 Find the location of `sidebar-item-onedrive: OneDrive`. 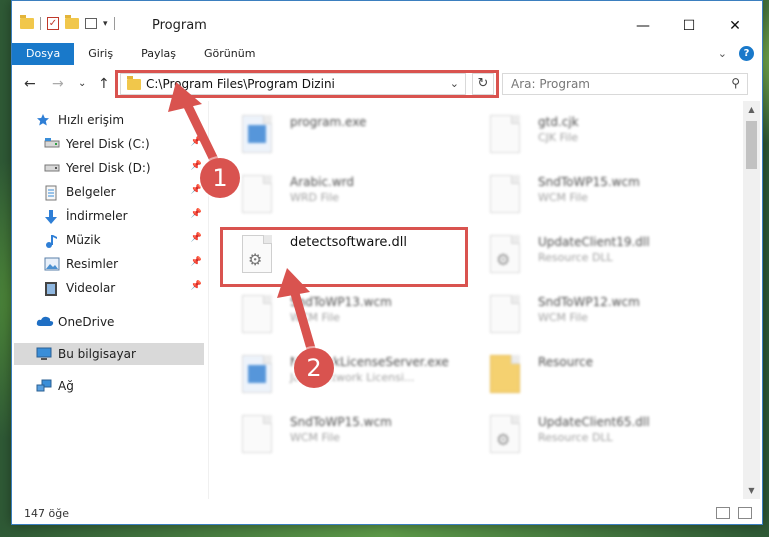

sidebar-item-onedrive: OneDrive is located at coordinates (120, 322).